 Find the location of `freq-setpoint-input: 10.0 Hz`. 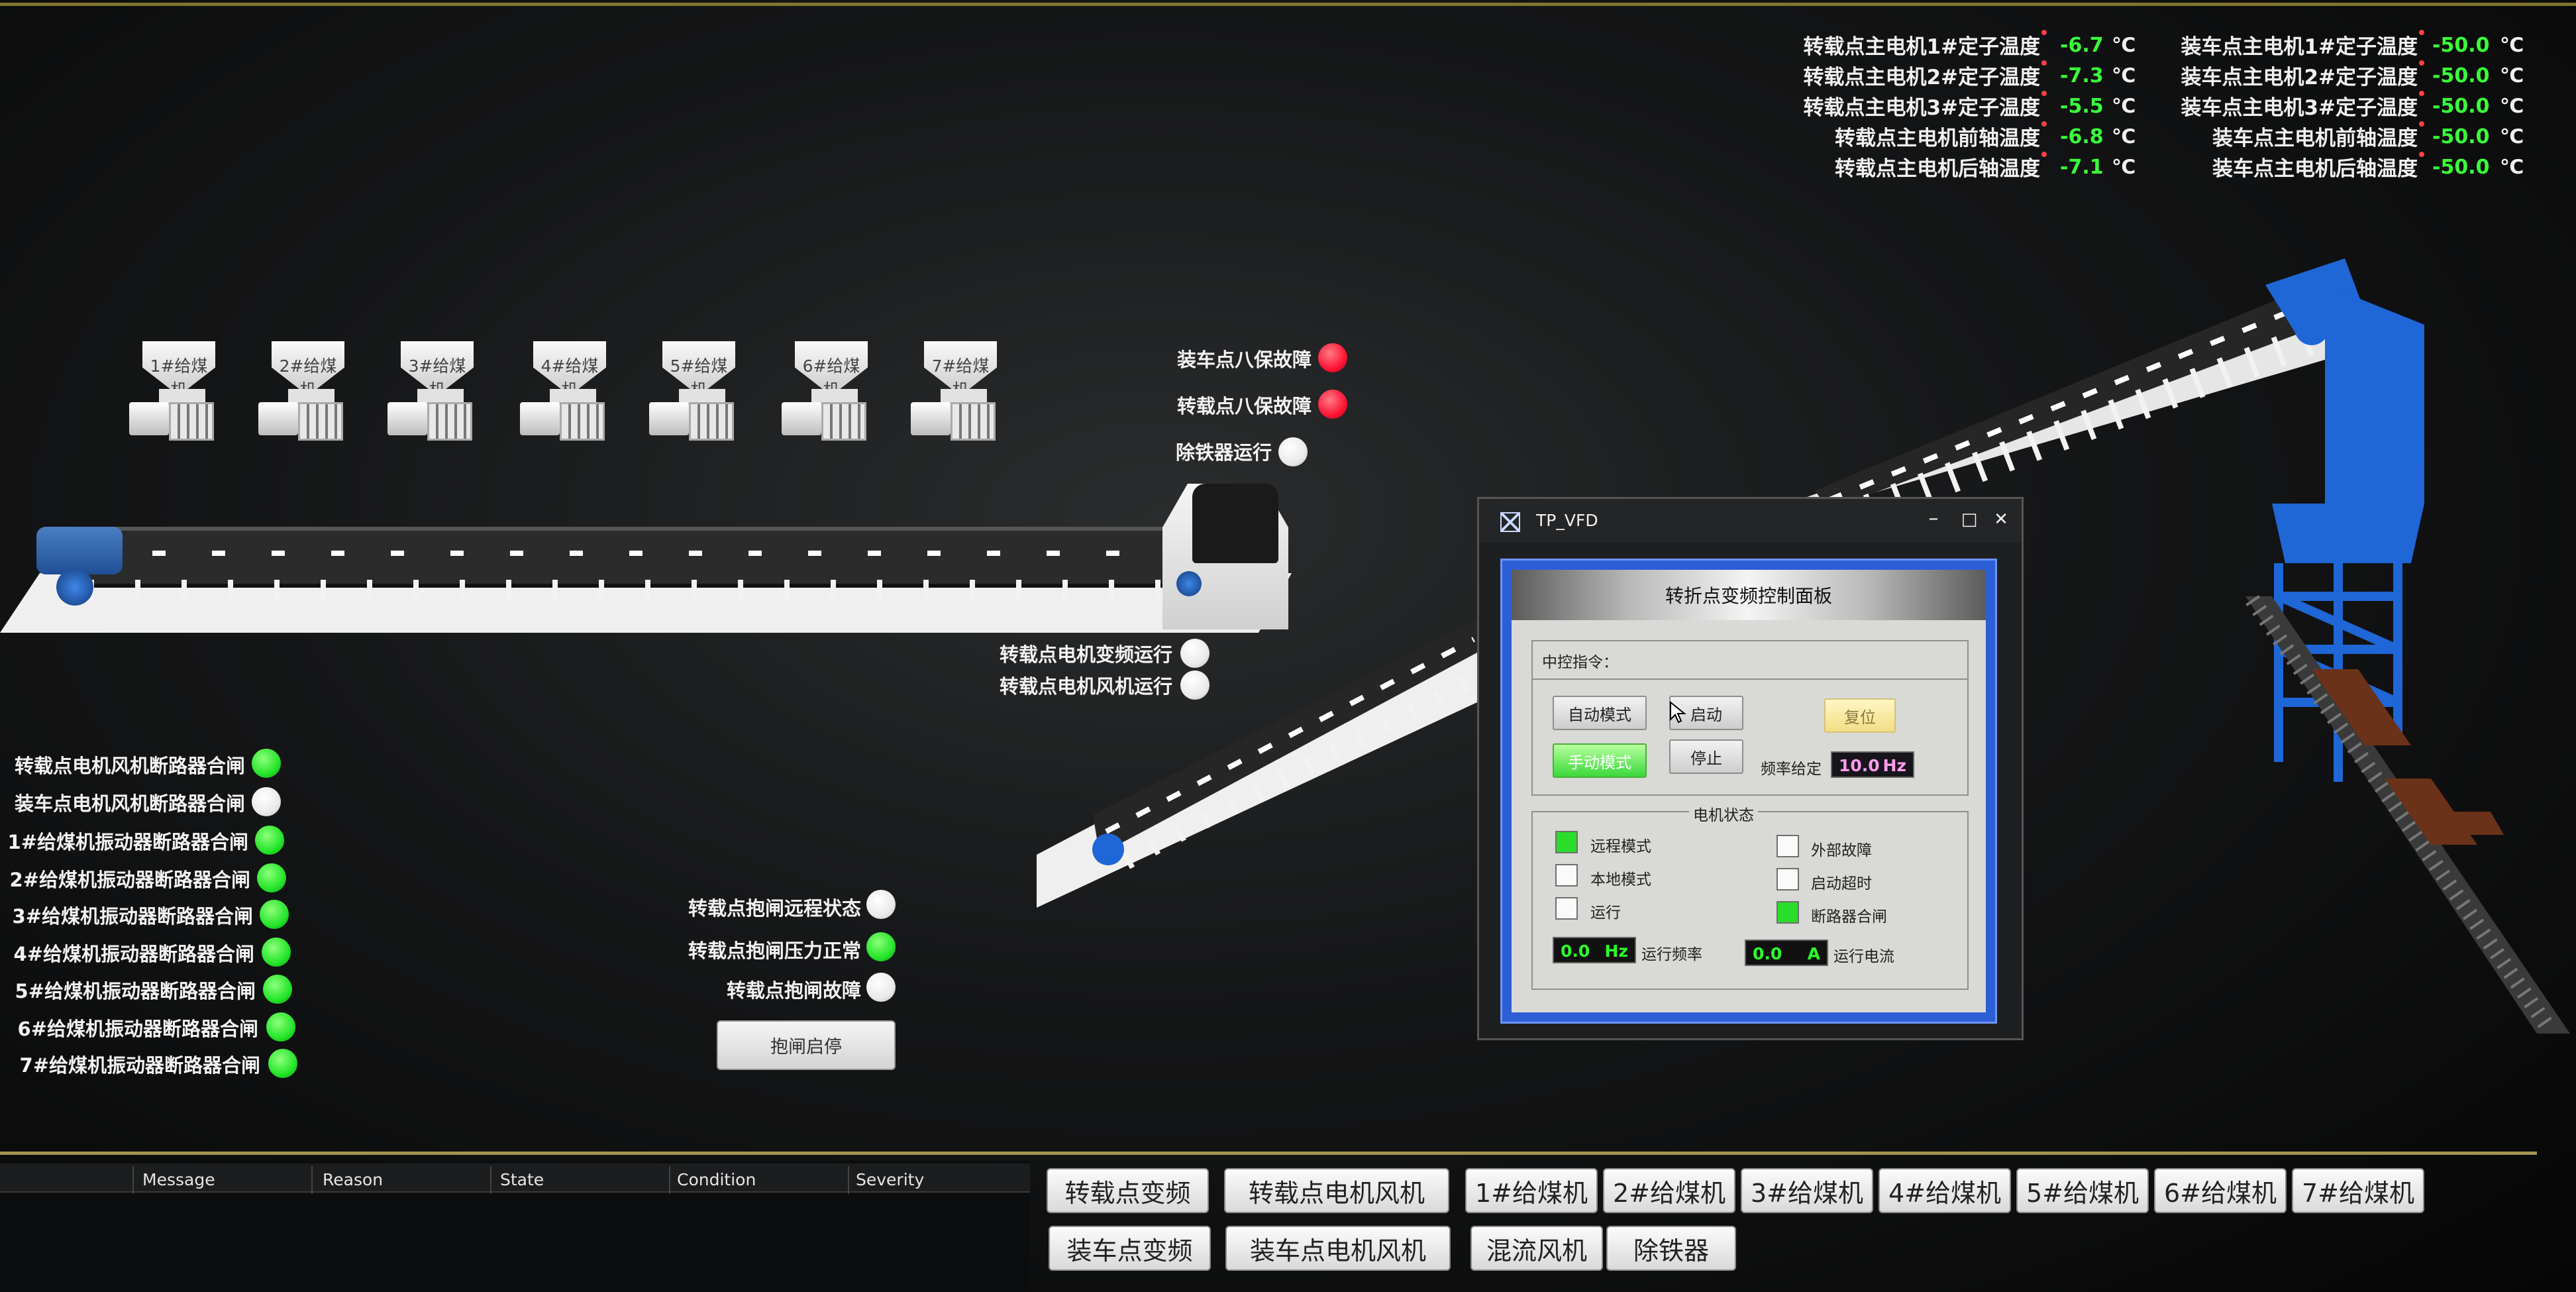

freq-setpoint-input: 10.0 Hz is located at coordinates (1872, 764).